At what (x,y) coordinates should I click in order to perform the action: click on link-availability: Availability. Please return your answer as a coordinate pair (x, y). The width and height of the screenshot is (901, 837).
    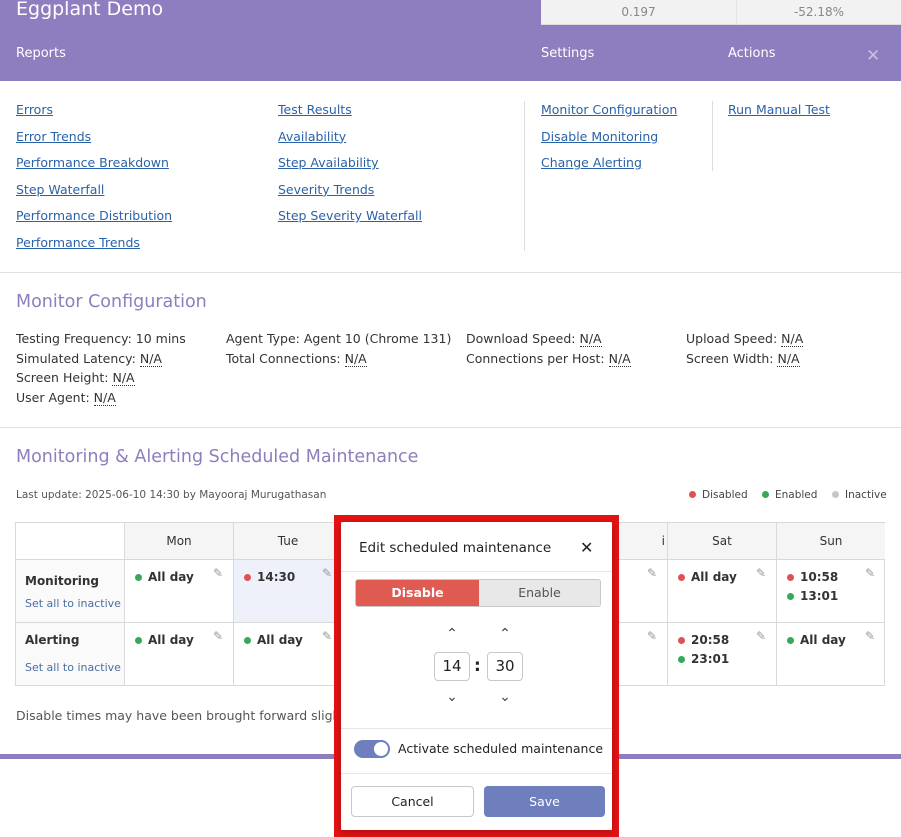
    Looking at the image, I should click on (350, 141).